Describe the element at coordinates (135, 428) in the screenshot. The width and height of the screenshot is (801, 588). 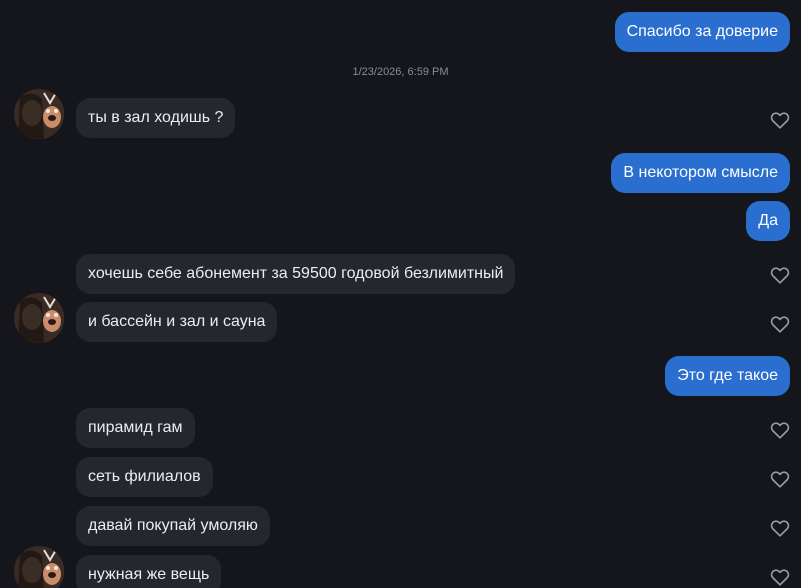
I see `message-incoming: пирамид гам` at that location.